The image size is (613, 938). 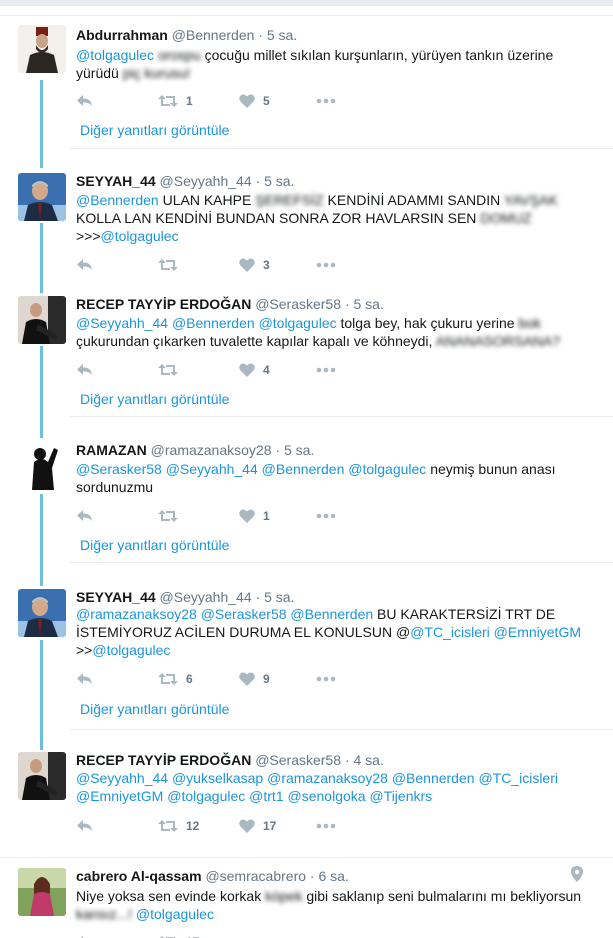 I want to click on like-button: 3, so click(x=254, y=265).